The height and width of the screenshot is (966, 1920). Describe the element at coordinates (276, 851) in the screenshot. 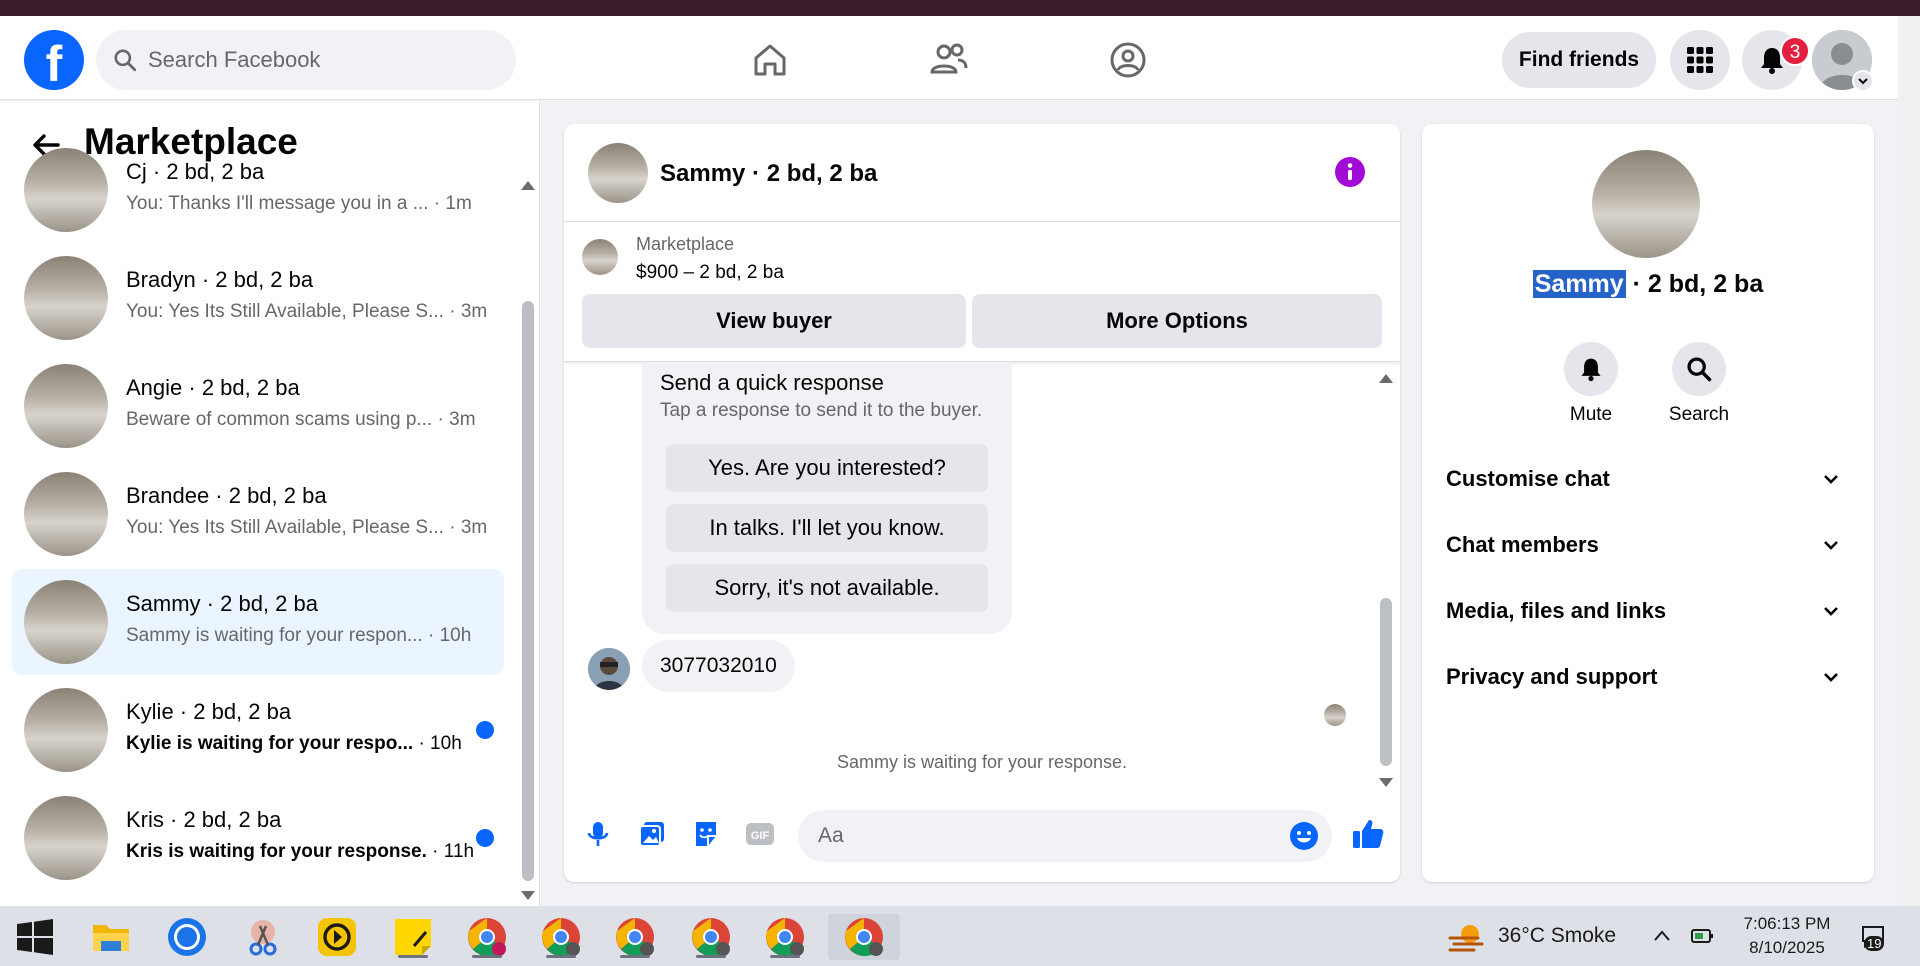

I see `conversation-preview: Kris is waiting for your response.` at that location.